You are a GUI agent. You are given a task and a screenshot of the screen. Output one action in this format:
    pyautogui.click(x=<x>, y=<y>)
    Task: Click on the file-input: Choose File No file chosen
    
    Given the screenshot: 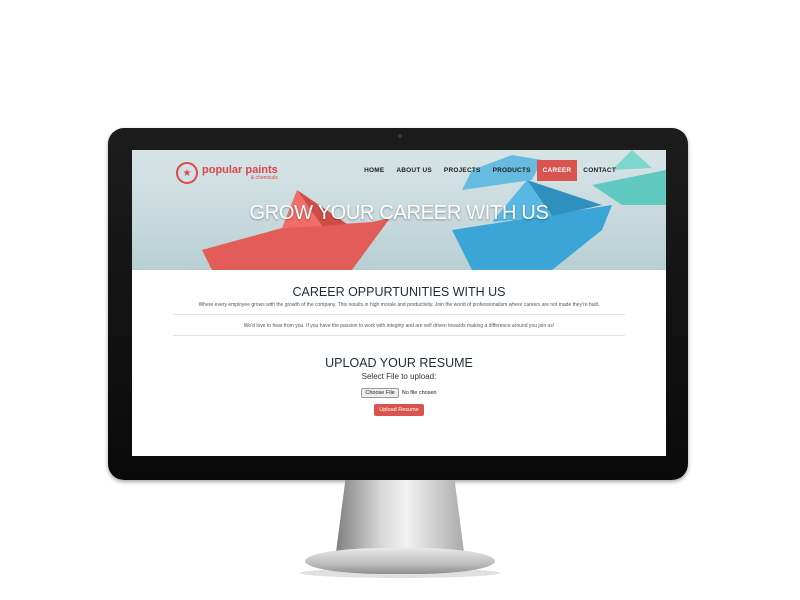 What is the action you would take?
    pyautogui.click(x=399, y=393)
    